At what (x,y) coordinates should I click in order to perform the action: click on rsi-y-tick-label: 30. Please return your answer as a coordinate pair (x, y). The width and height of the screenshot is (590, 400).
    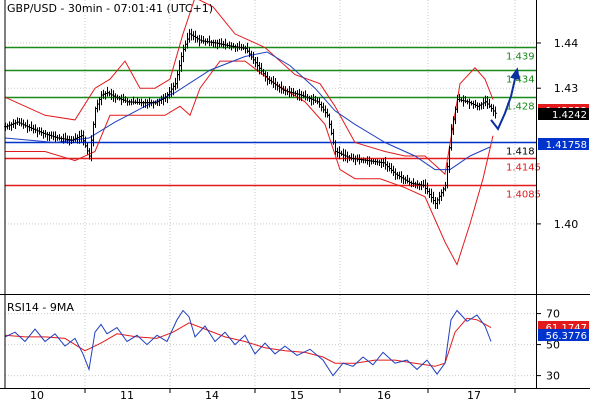
    Looking at the image, I should click on (553, 376).